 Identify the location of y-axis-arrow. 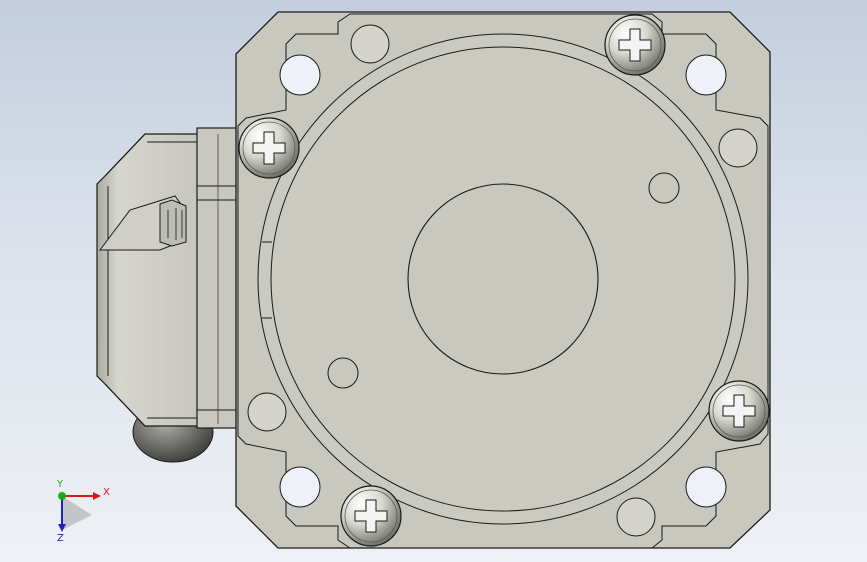
(62, 496).